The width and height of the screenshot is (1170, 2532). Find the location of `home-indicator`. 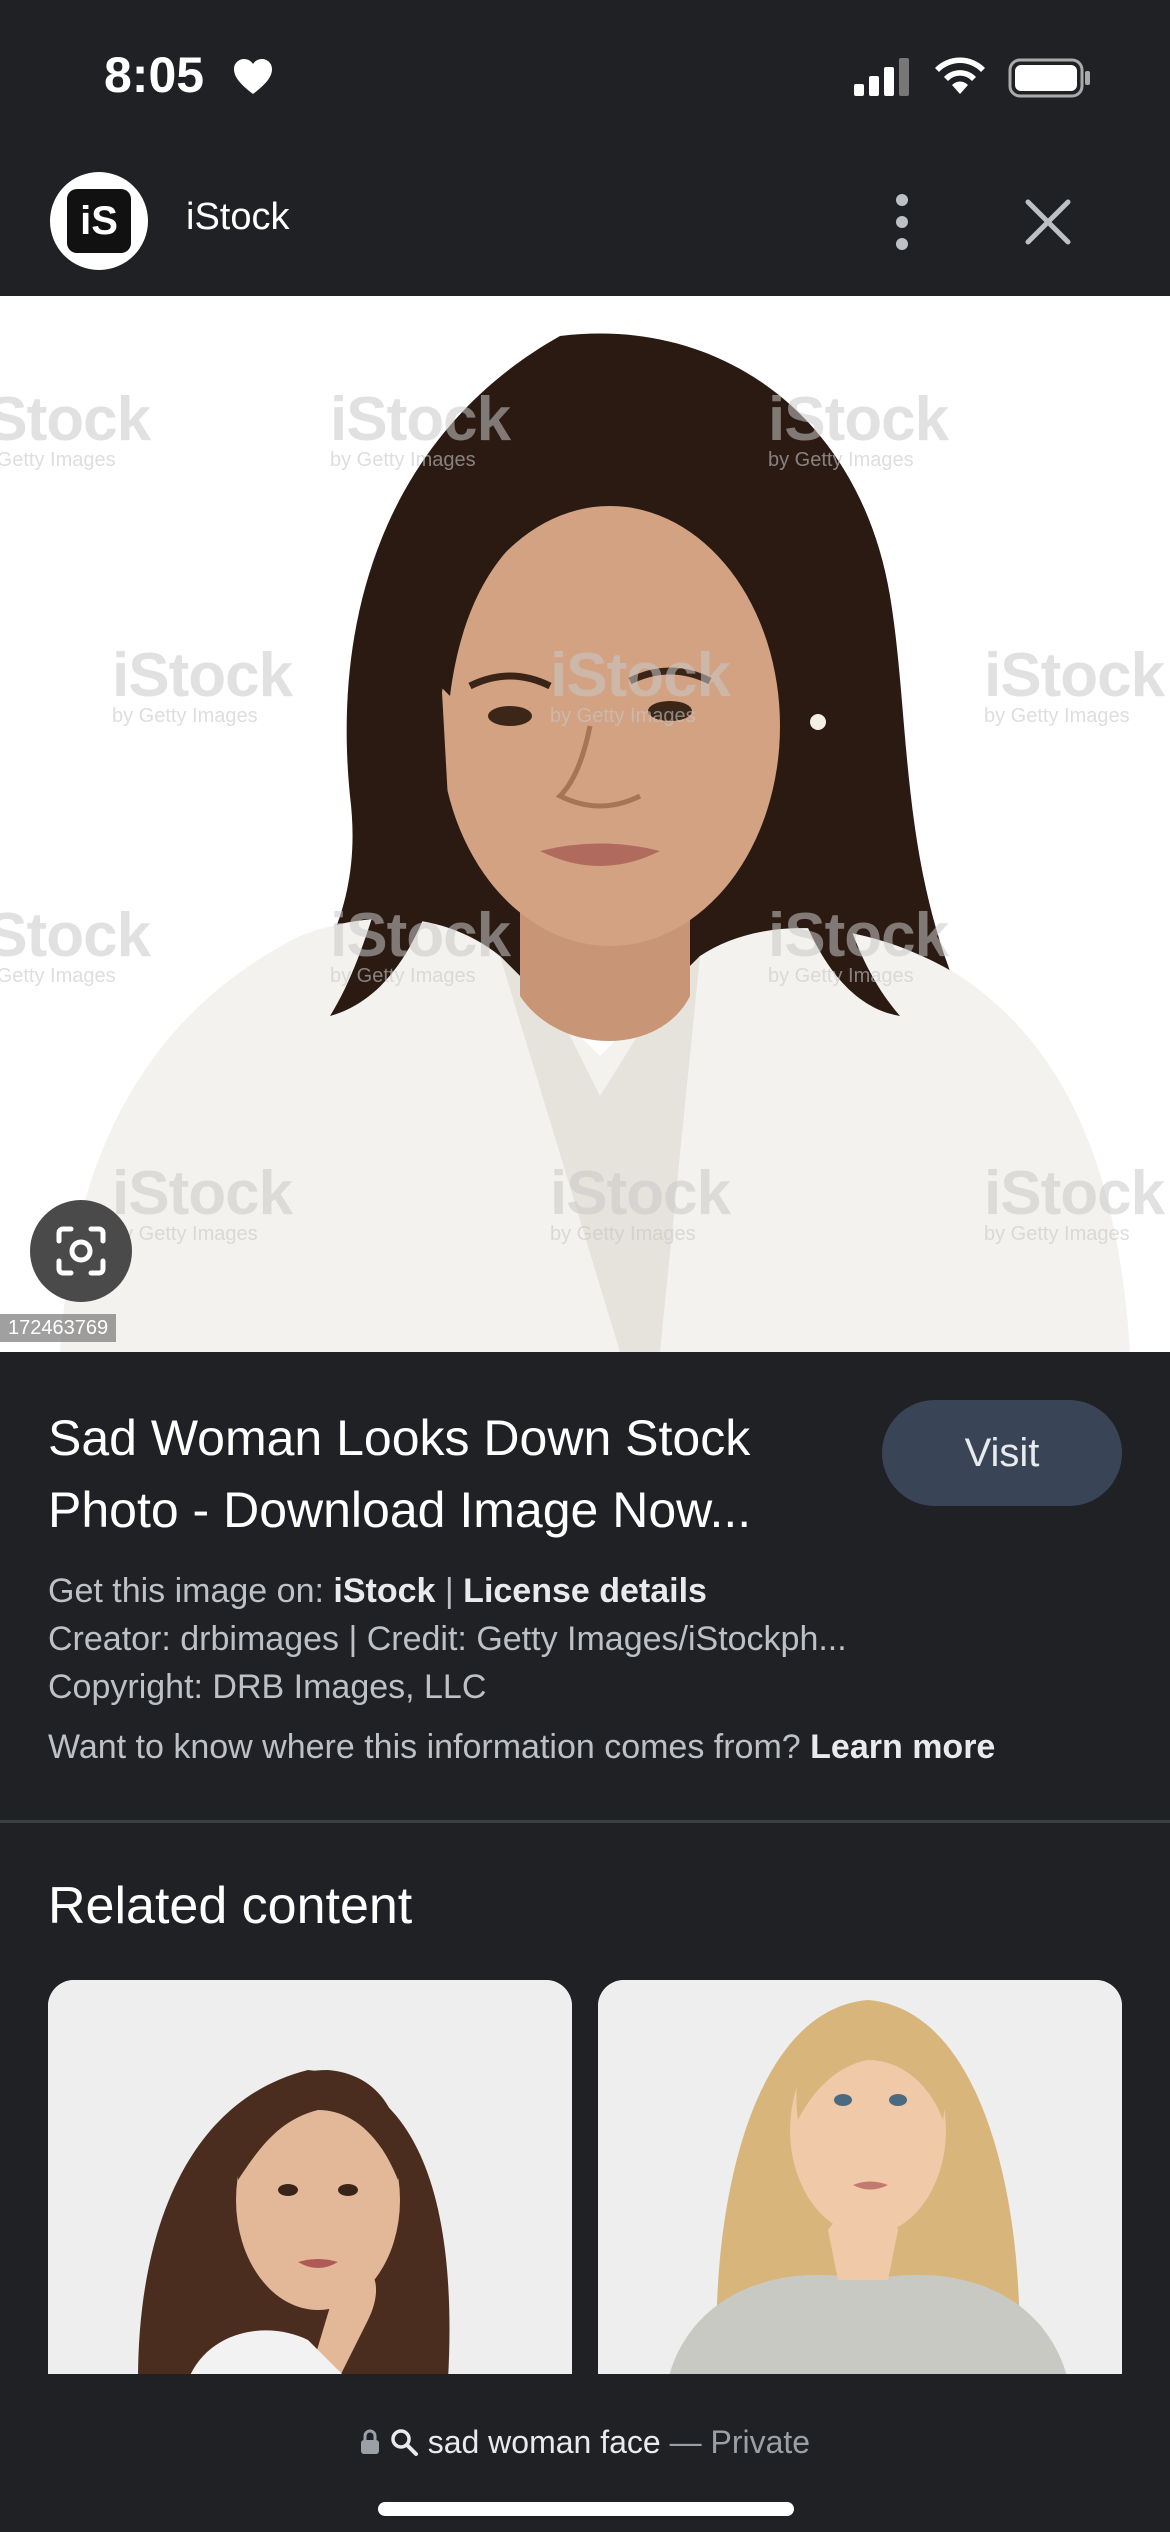

home-indicator is located at coordinates (586, 2509).